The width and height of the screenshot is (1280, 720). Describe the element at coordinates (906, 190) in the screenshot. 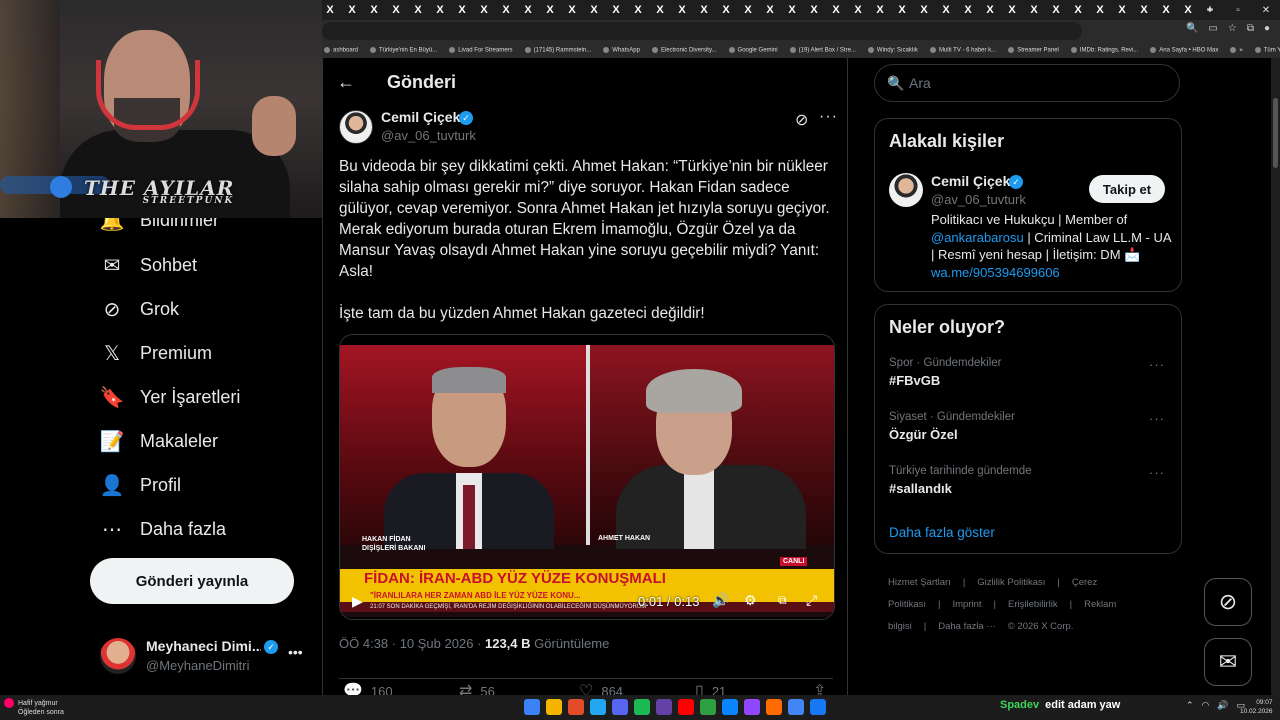

I see `related-avatar` at that location.